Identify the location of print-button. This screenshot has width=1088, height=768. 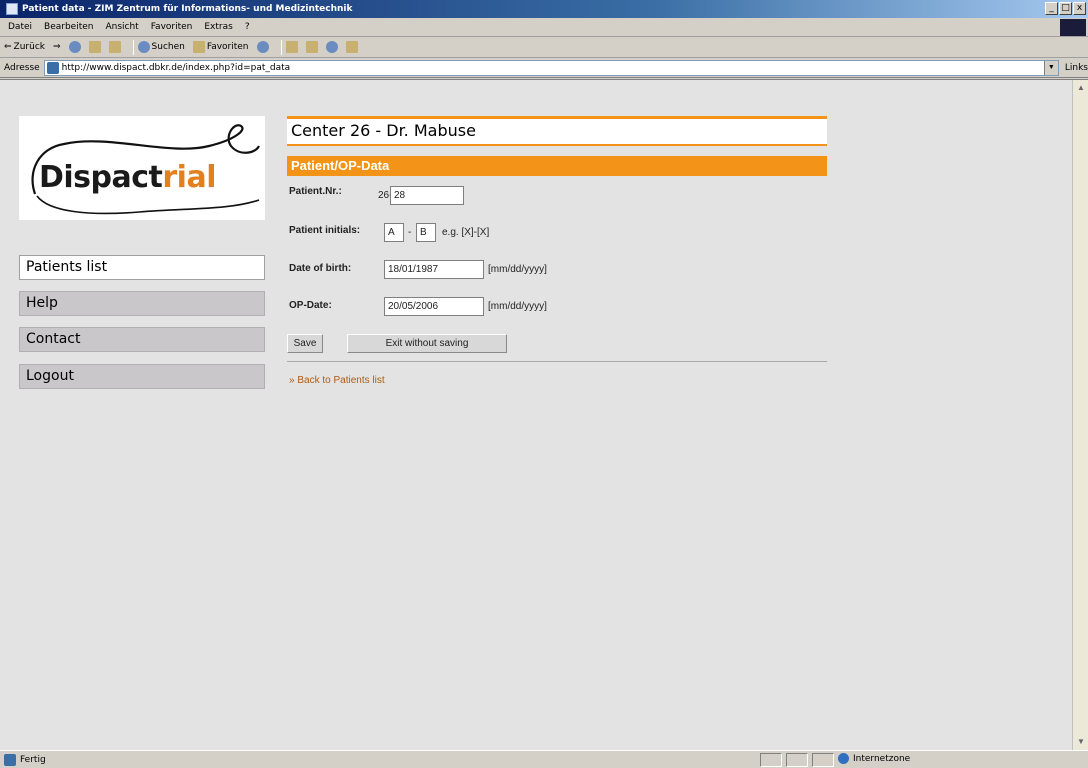
(311, 47).